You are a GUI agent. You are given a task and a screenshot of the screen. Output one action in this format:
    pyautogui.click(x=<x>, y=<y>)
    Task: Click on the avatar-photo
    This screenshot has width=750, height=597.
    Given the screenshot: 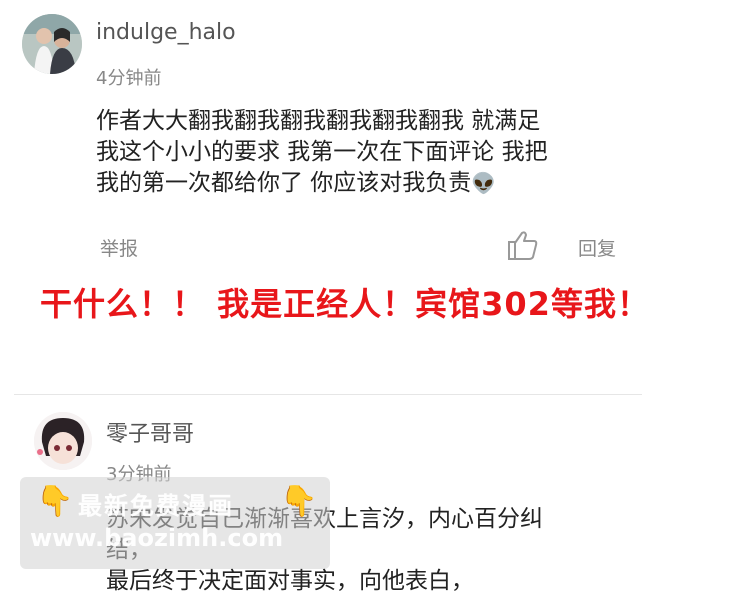 What is the action you would take?
    pyautogui.click(x=52, y=44)
    